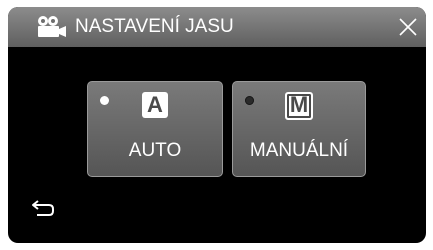  I want to click on close-icon, so click(408, 27).